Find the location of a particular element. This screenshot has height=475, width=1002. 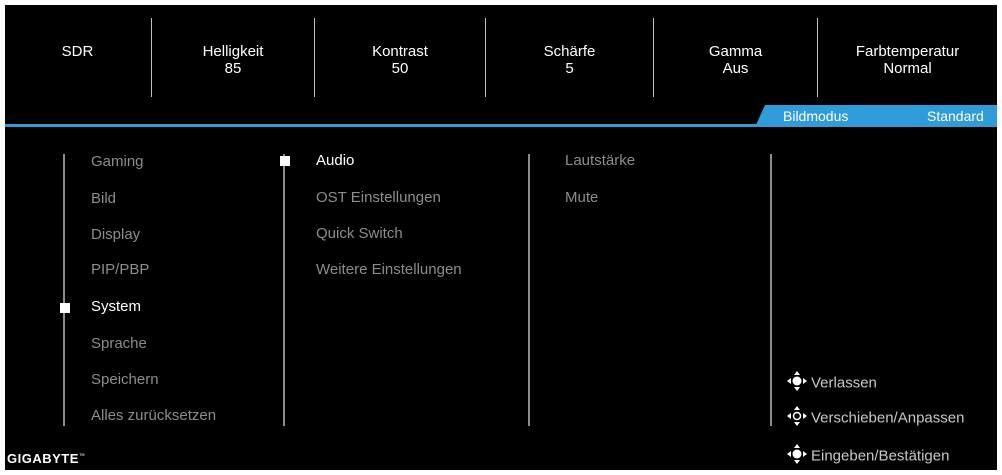

submenu-item-audio: Audio is located at coordinates (335, 161).